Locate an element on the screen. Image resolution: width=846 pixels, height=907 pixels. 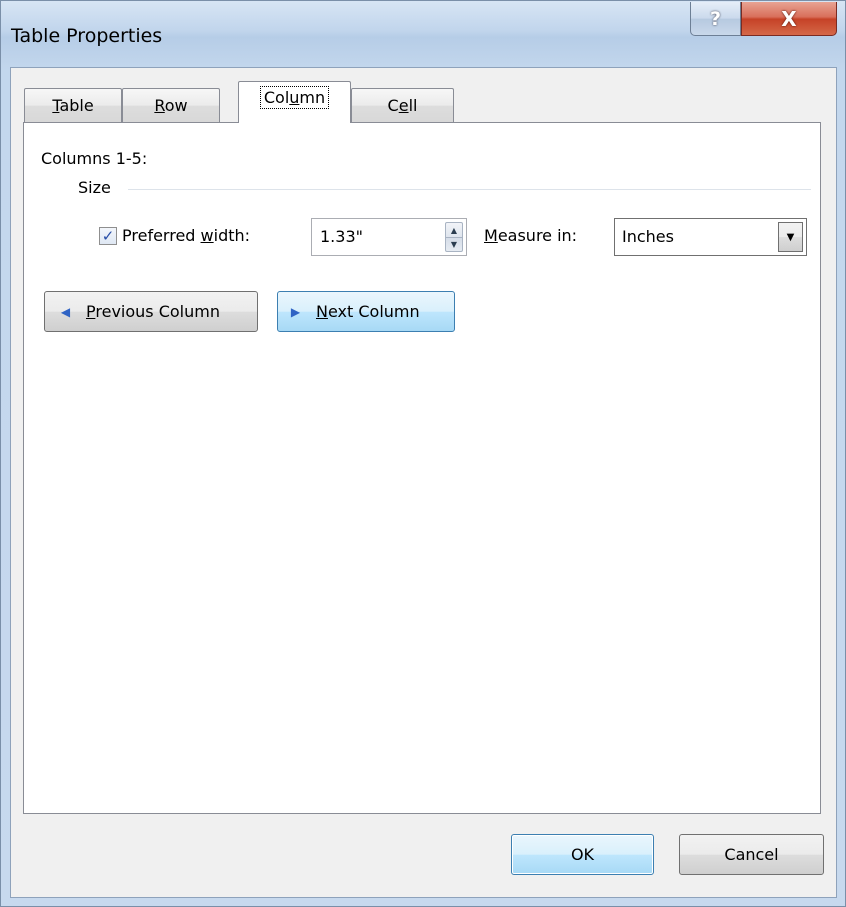
tab-column-label: Column is located at coordinates (294, 97).